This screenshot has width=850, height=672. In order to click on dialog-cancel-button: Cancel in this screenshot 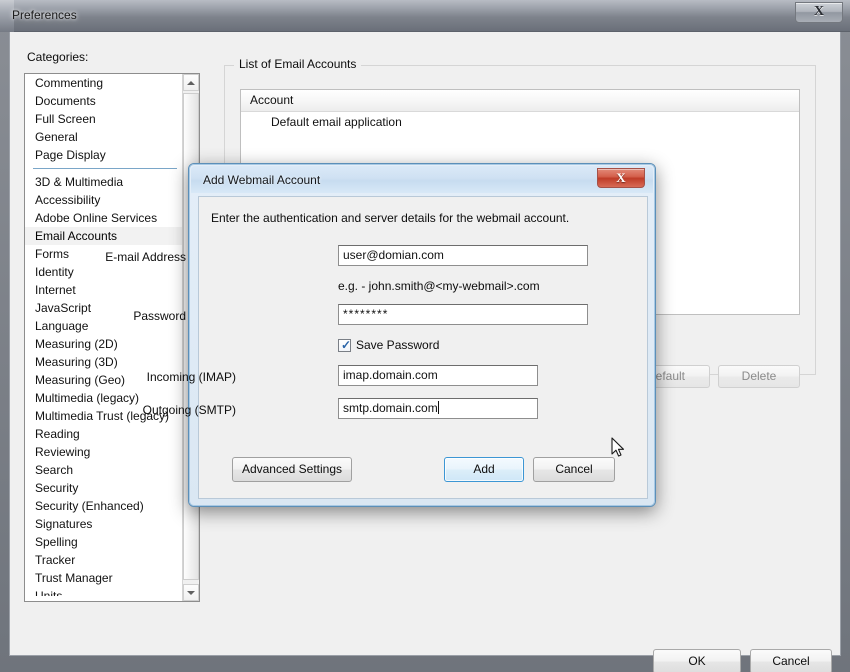, I will do `click(574, 469)`.